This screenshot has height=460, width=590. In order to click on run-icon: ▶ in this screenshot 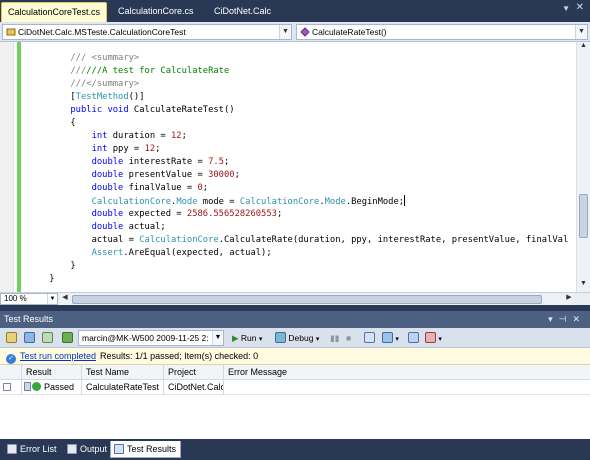, I will do `click(235, 338)`.